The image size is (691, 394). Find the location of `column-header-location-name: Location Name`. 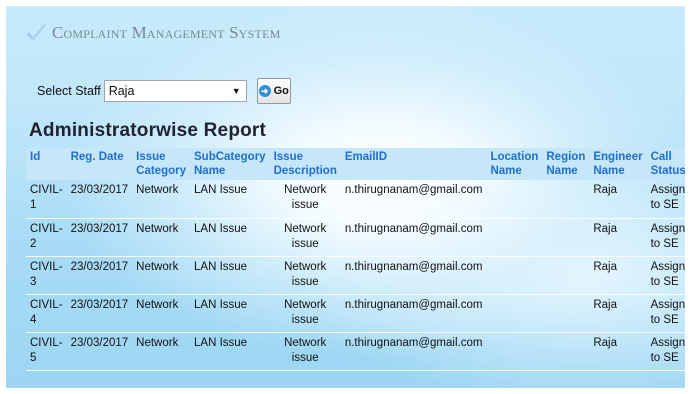

column-header-location-name: Location Name is located at coordinates (514, 164).